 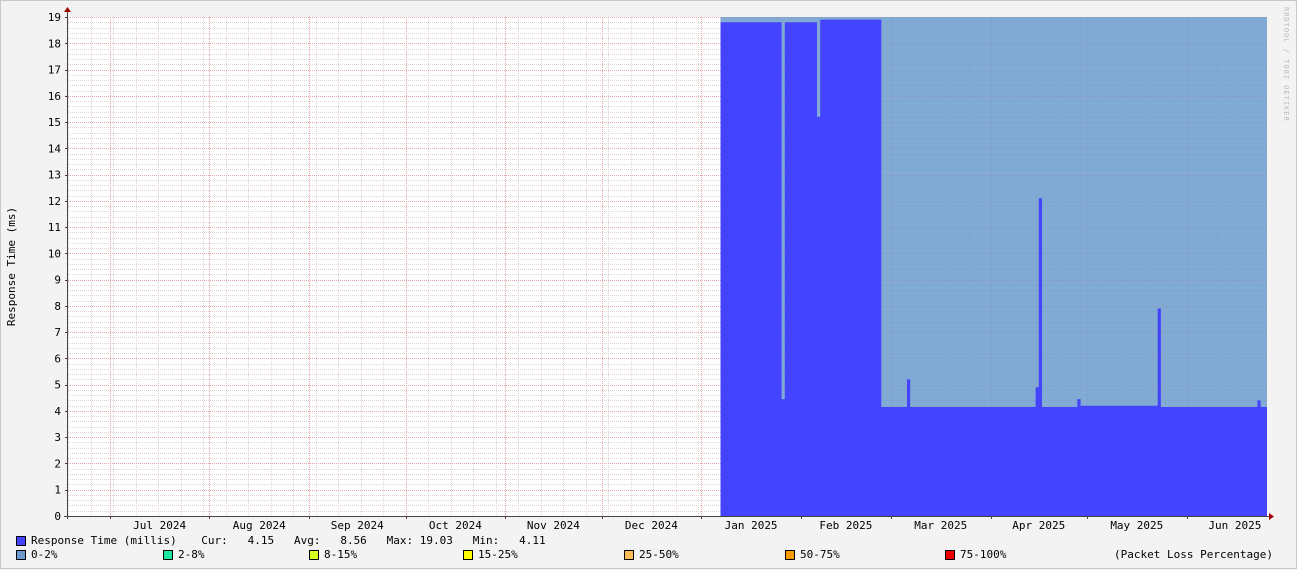 What do you see at coordinates (57, 516) in the screenshot?
I see `y-tick-label: 0` at bounding box center [57, 516].